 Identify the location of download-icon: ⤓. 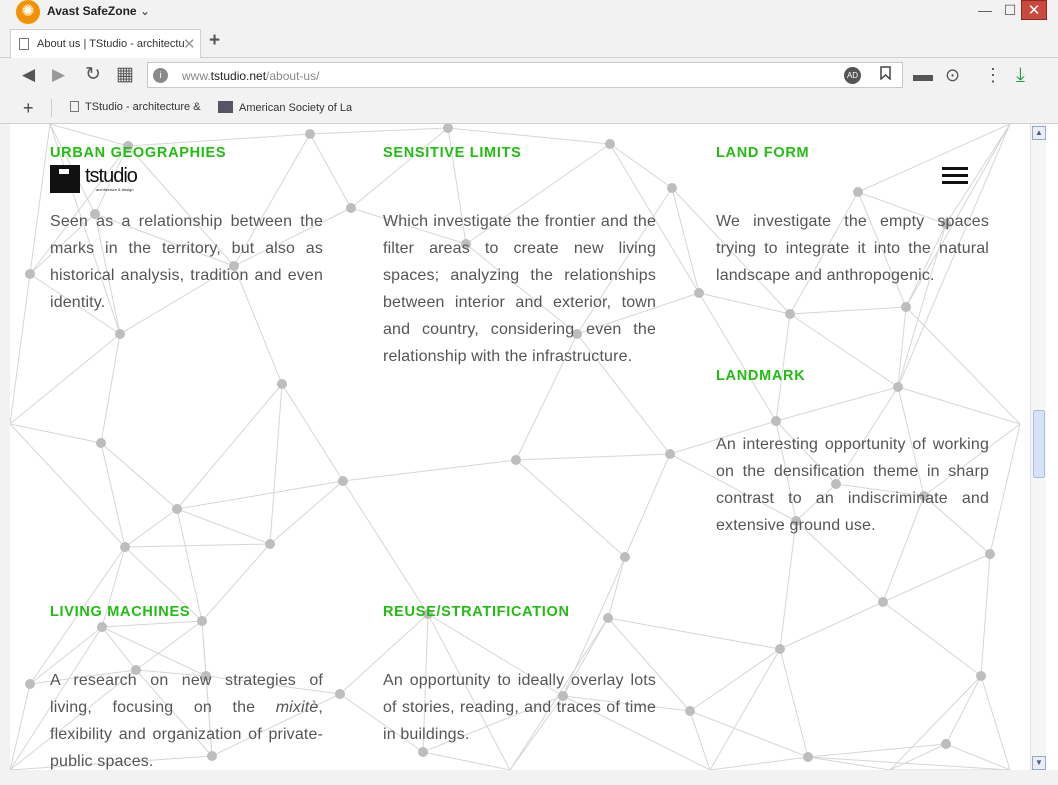
(1020, 75).